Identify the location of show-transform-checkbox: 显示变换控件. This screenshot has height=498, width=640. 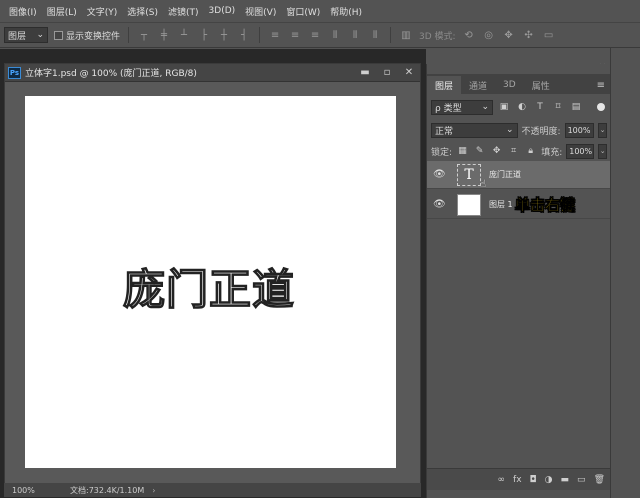
(87, 35).